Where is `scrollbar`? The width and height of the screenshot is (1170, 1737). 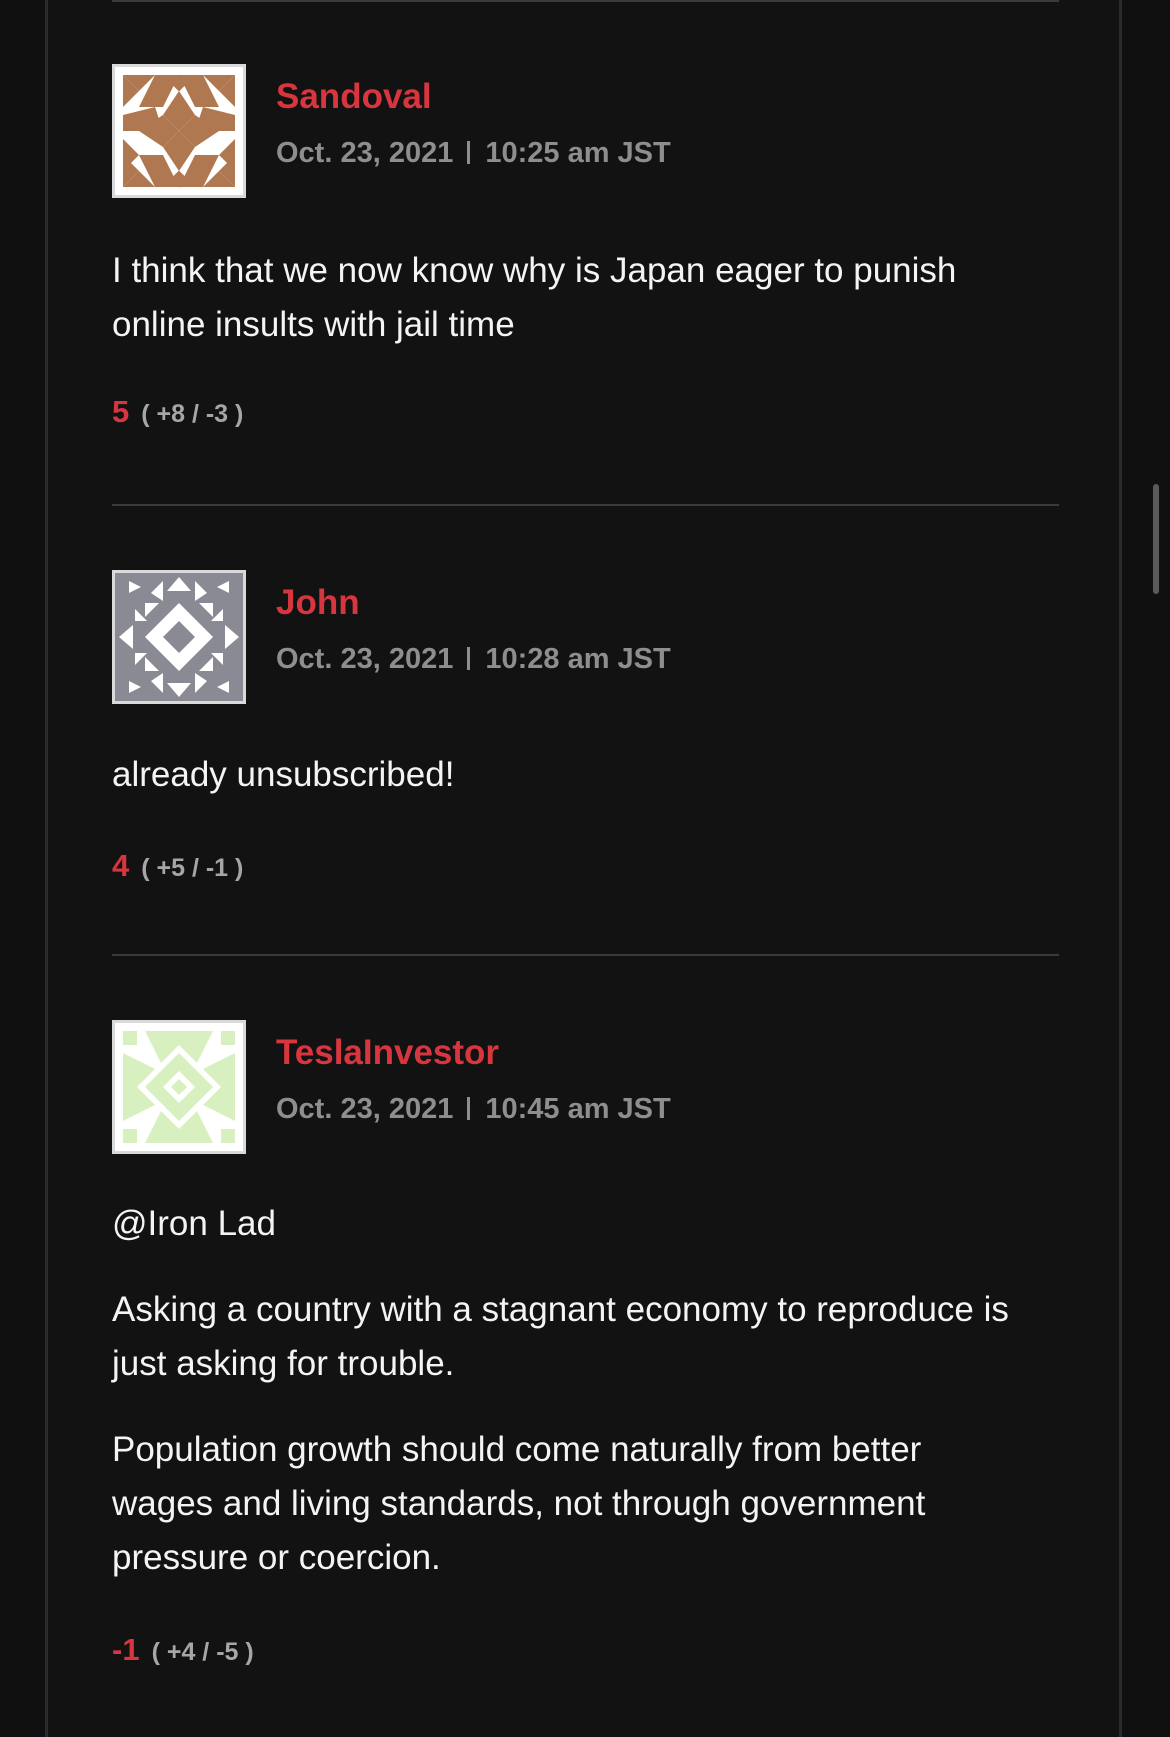
scrollbar is located at coordinates (1156, 539).